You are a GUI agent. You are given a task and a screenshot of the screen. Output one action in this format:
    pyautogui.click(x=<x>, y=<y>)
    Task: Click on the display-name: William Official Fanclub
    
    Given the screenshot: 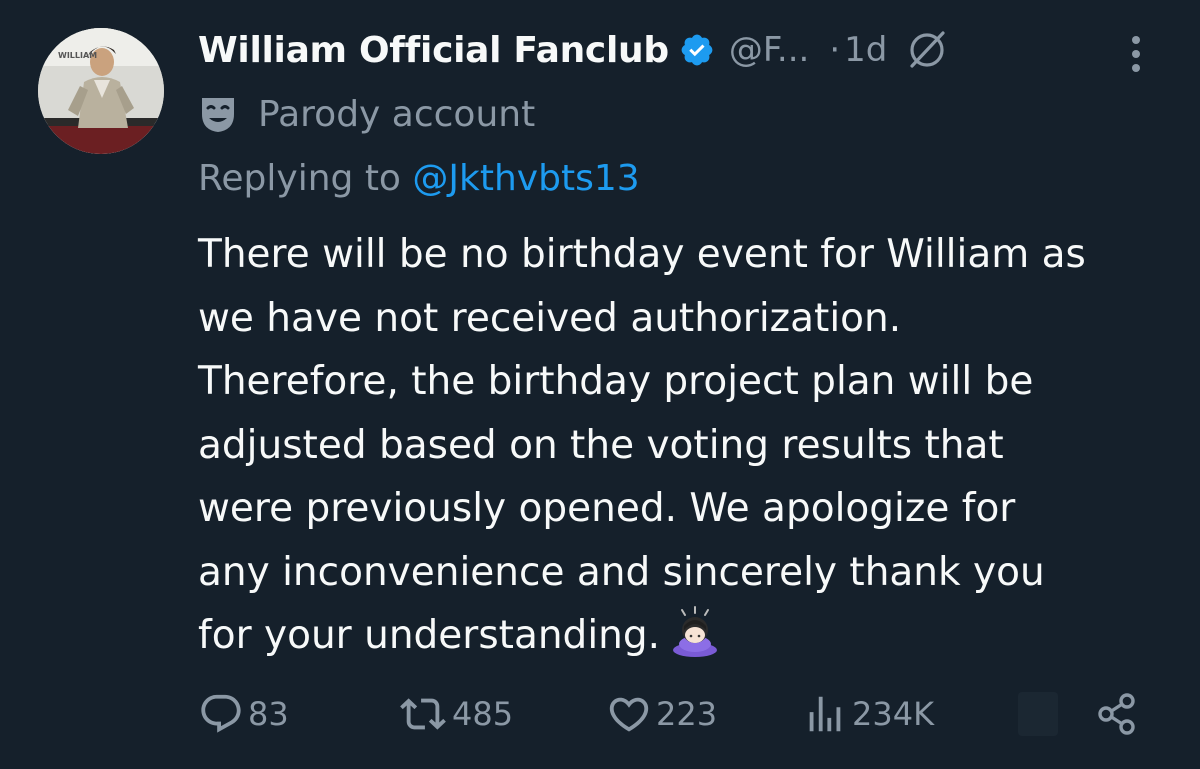 What is the action you would take?
    pyautogui.click(x=433, y=50)
    